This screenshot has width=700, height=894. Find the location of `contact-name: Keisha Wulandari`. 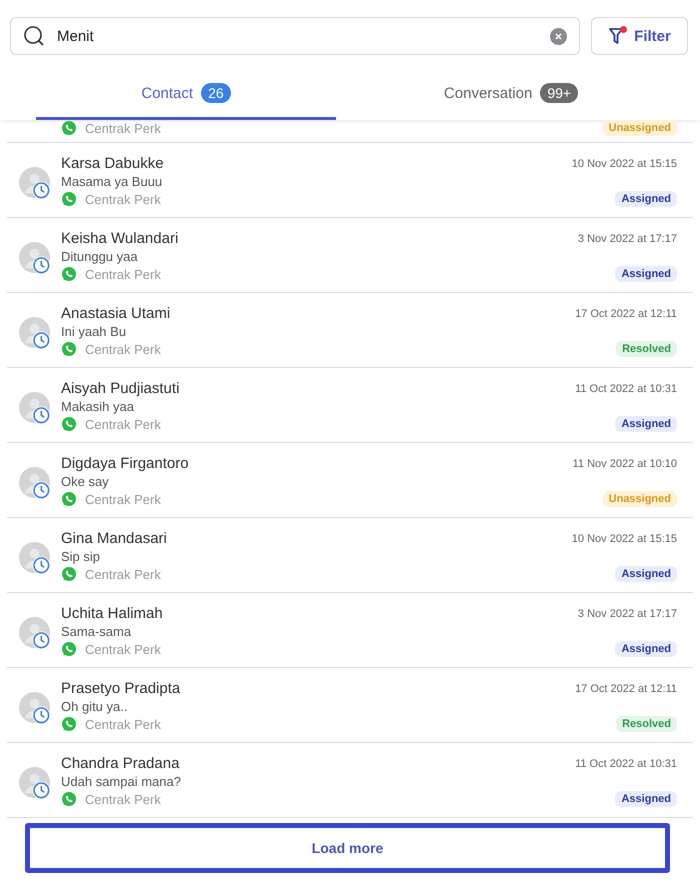

contact-name: Keisha Wulandari is located at coordinates (119, 238).